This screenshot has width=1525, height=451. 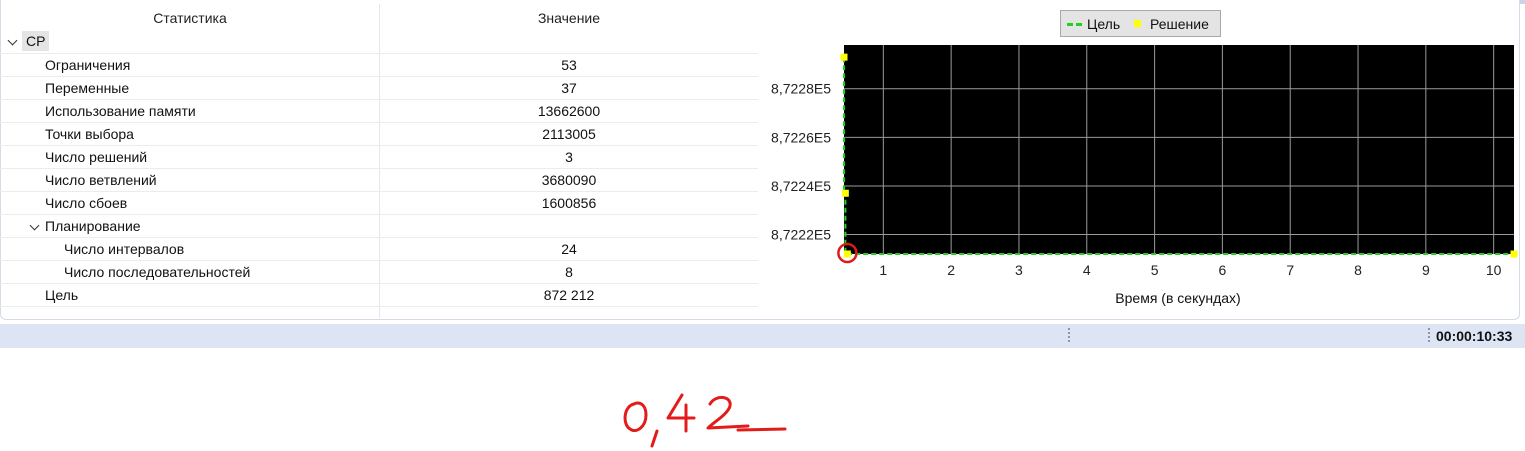 What do you see at coordinates (1223, 270) in the screenshot?
I see `x-tick-label: 6` at bounding box center [1223, 270].